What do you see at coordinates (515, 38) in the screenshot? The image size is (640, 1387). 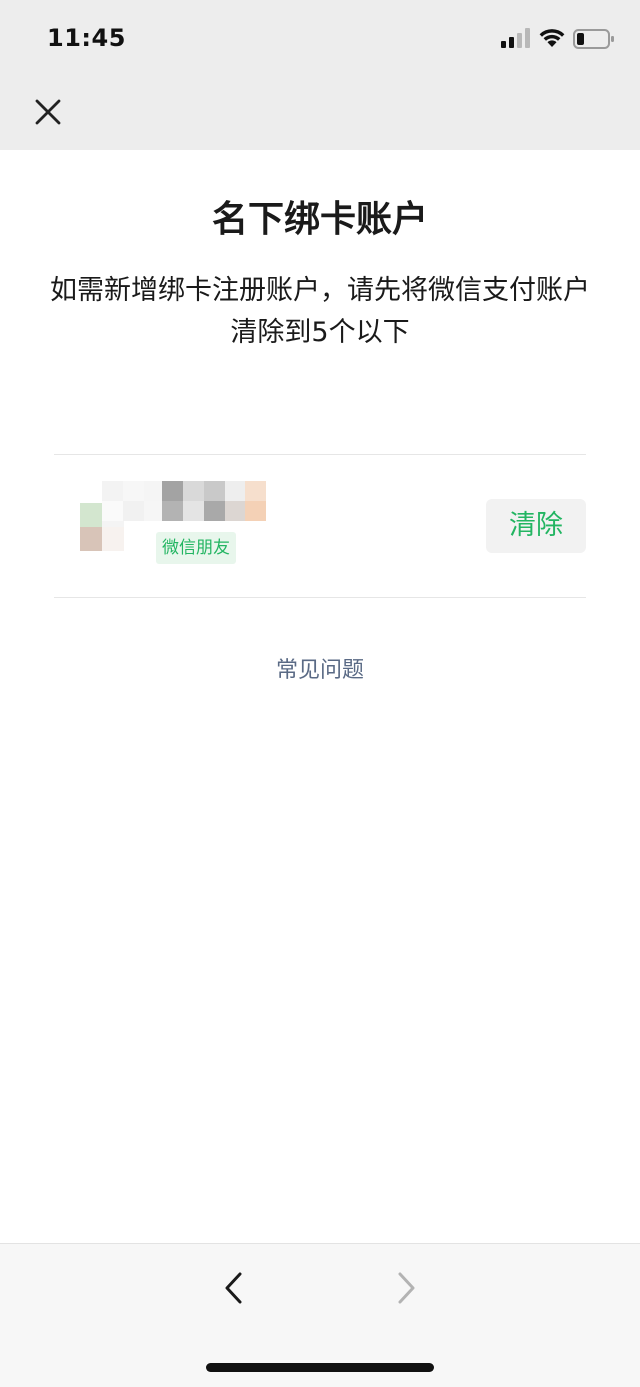 I see `cellular-signal-icon` at bounding box center [515, 38].